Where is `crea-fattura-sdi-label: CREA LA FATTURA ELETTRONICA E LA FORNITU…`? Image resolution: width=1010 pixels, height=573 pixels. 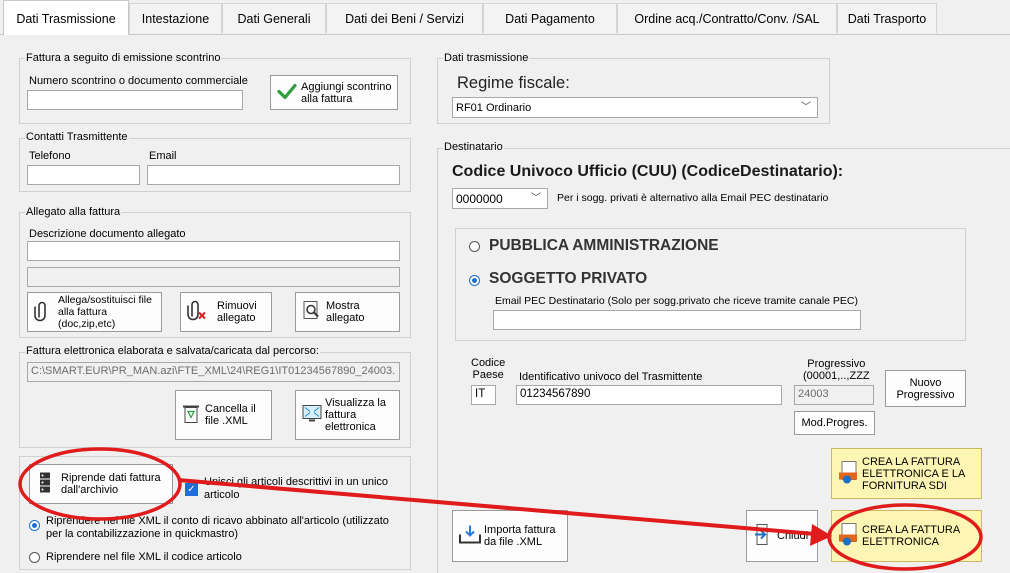 crea-fattura-sdi-label: CREA LA FATTURA ELETTRONICA E LA FORNITU… is located at coordinates (914, 473).